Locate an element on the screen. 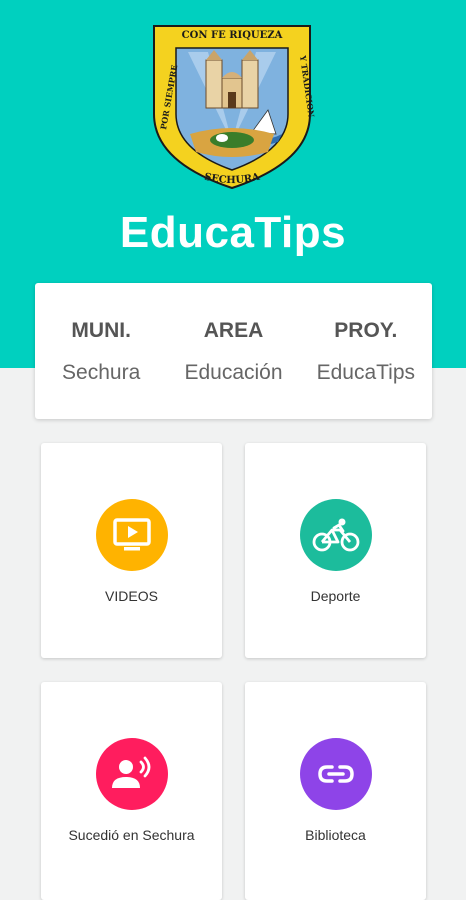  tv-play-icon is located at coordinates (131, 535).